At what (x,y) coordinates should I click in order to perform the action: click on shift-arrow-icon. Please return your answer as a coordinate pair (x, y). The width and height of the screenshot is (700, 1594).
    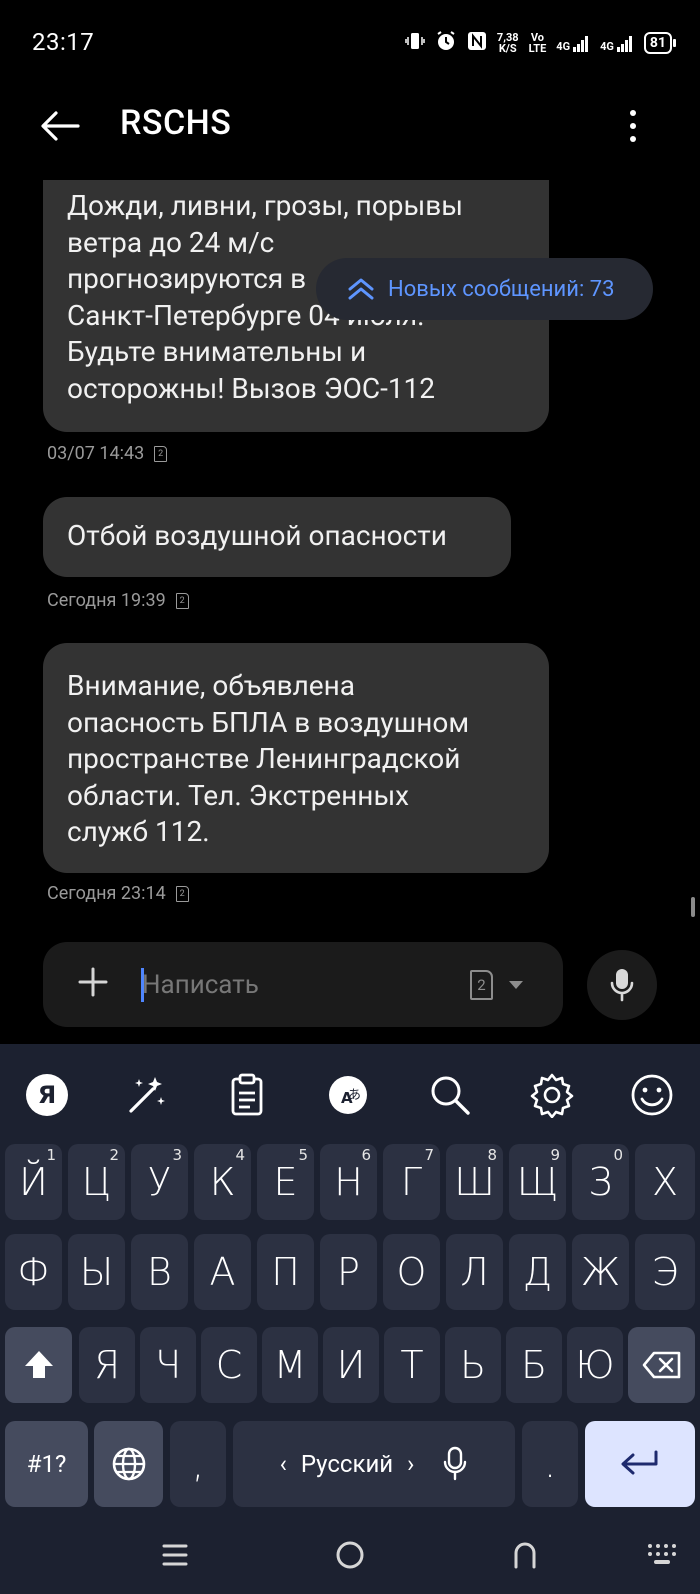
    Looking at the image, I should click on (38, 1364).